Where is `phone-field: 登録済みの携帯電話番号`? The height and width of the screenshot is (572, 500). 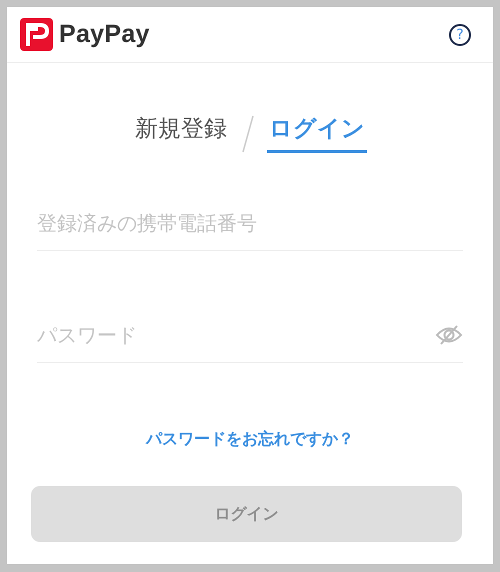
phone-field: 登録済みの携帯電話番号 is located at coordinates (250, 222).